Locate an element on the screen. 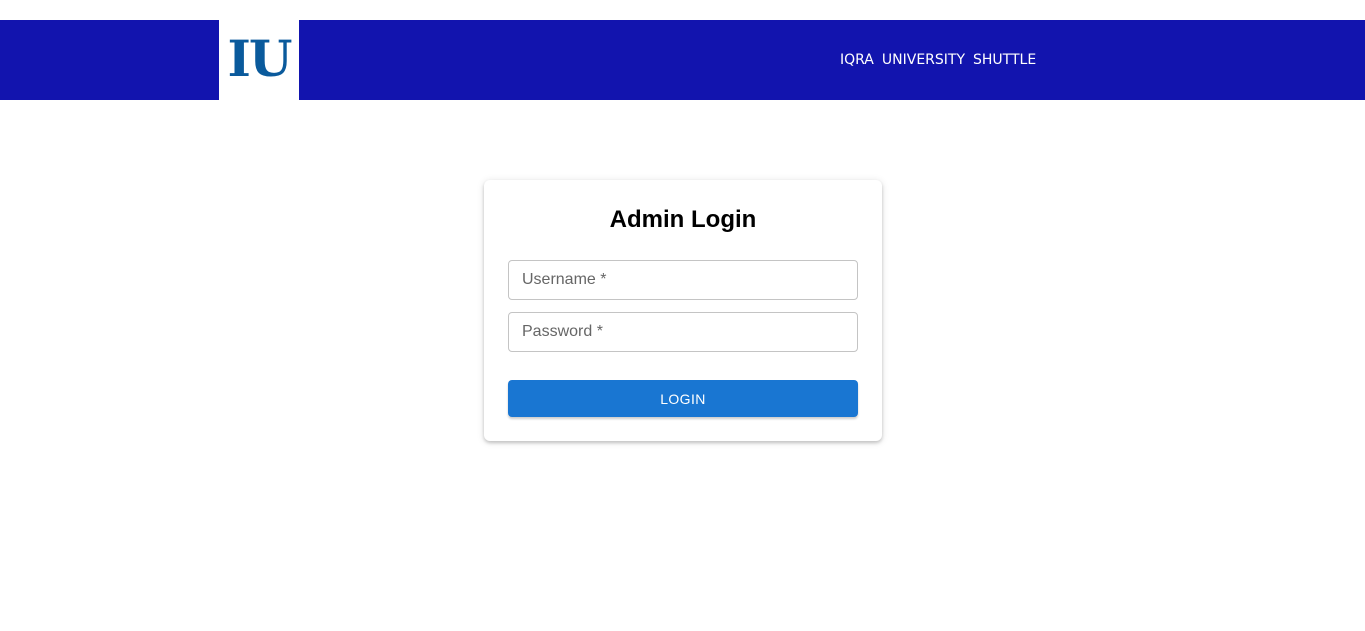 This screenshot has height=631, width=1365. login-title: Admin Login is located at coordinates (683, 219).